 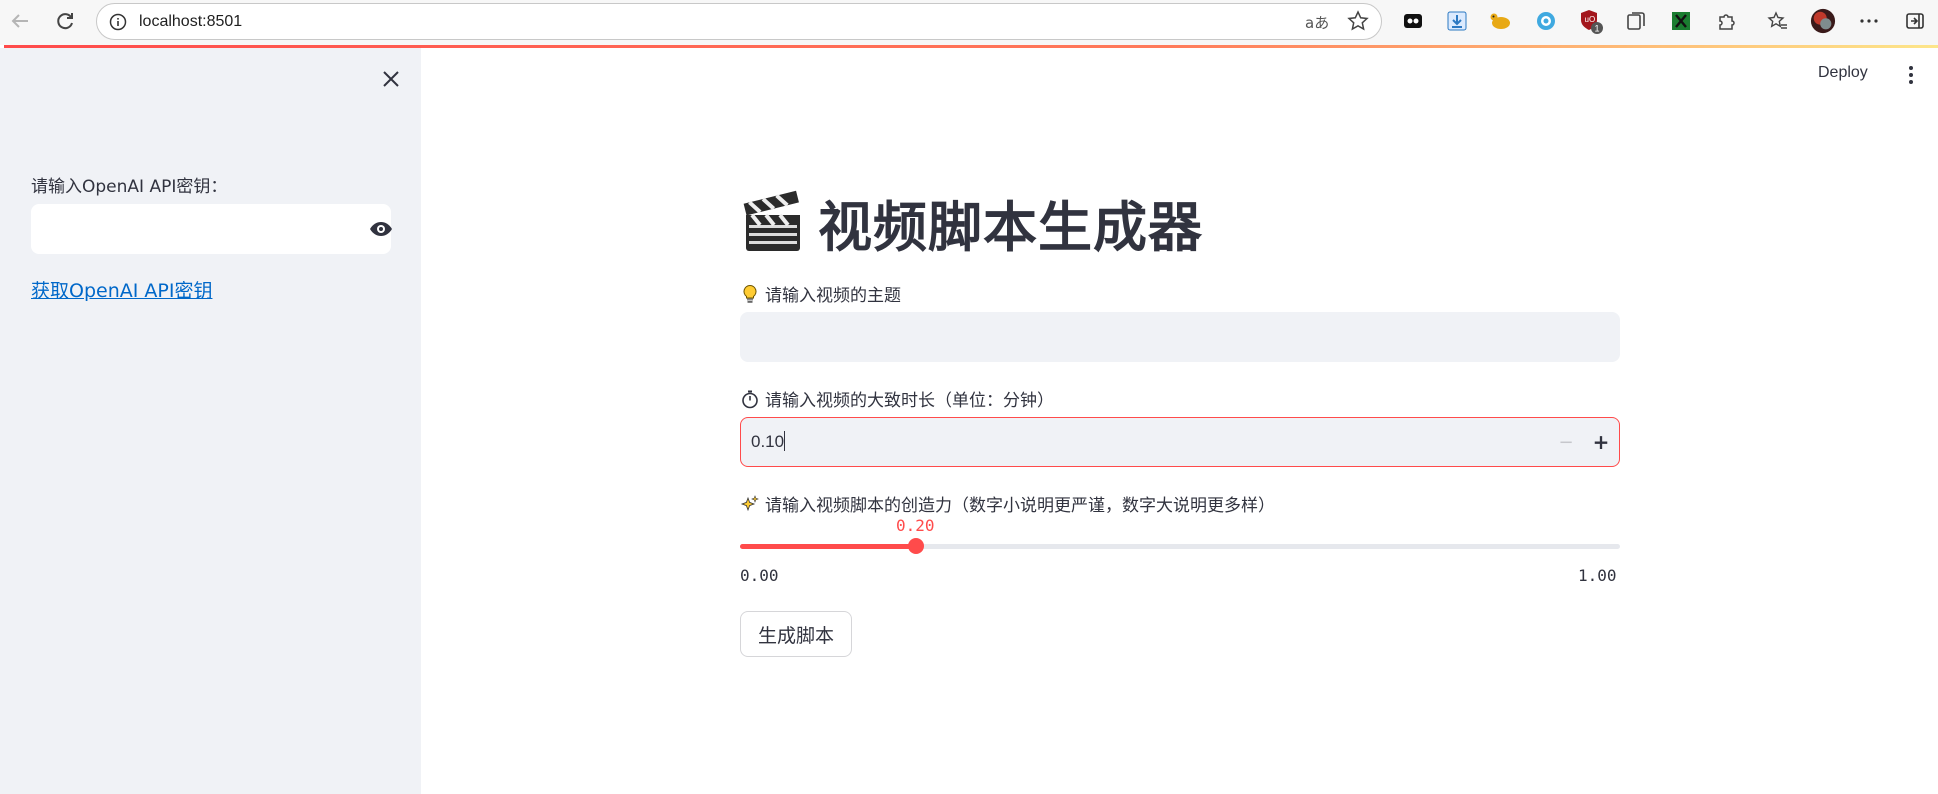 What do you see at coordinates (916, 546) in the screenshot?
I see `slider-thumb` at bounding box center [916, 546].